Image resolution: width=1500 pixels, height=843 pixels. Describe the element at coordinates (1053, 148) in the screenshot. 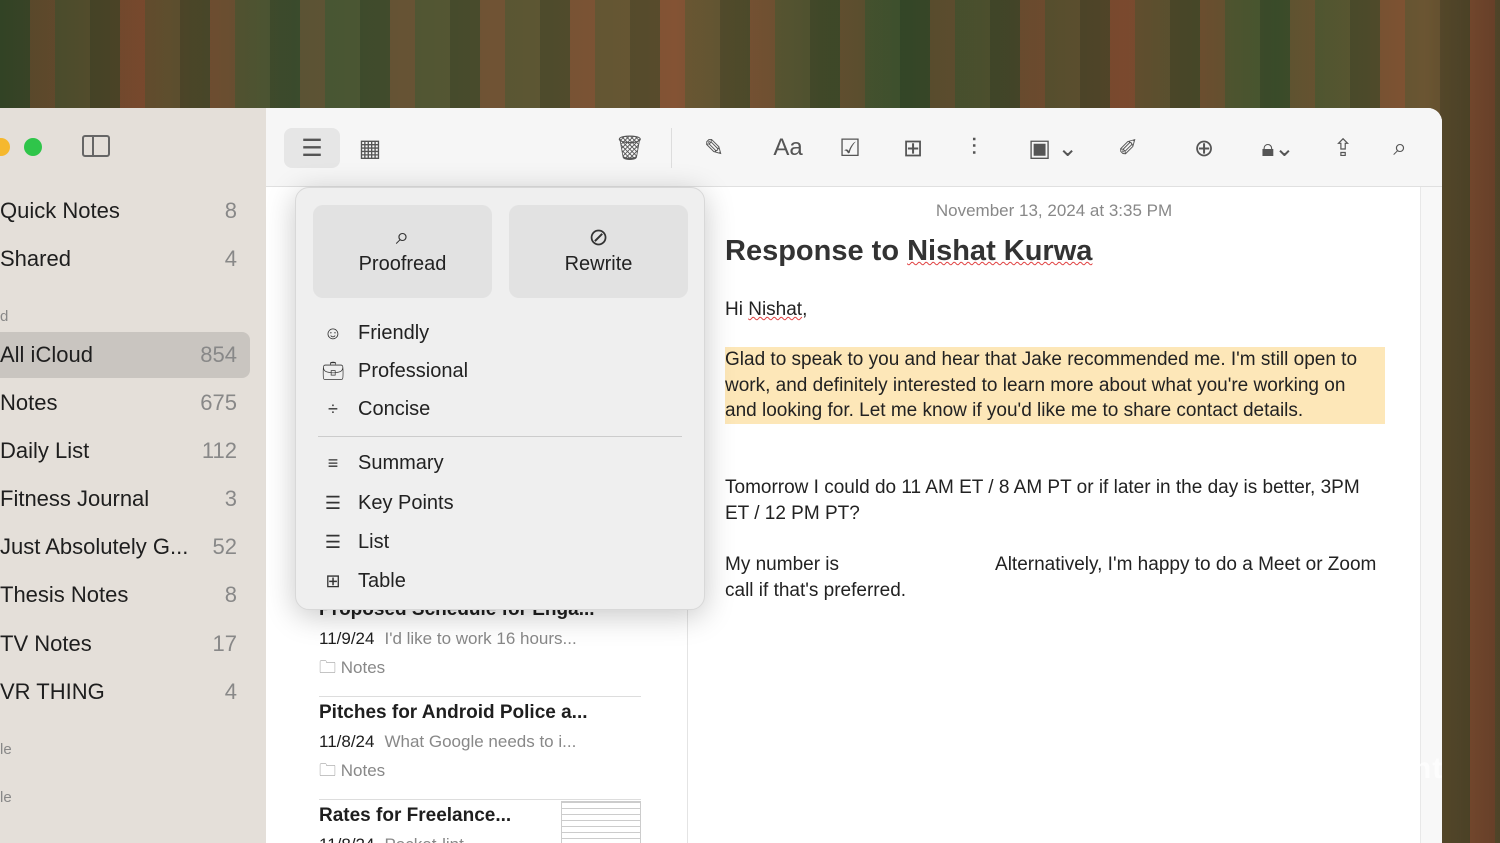

I see `media-icon: ▣ ⌄` at that location.